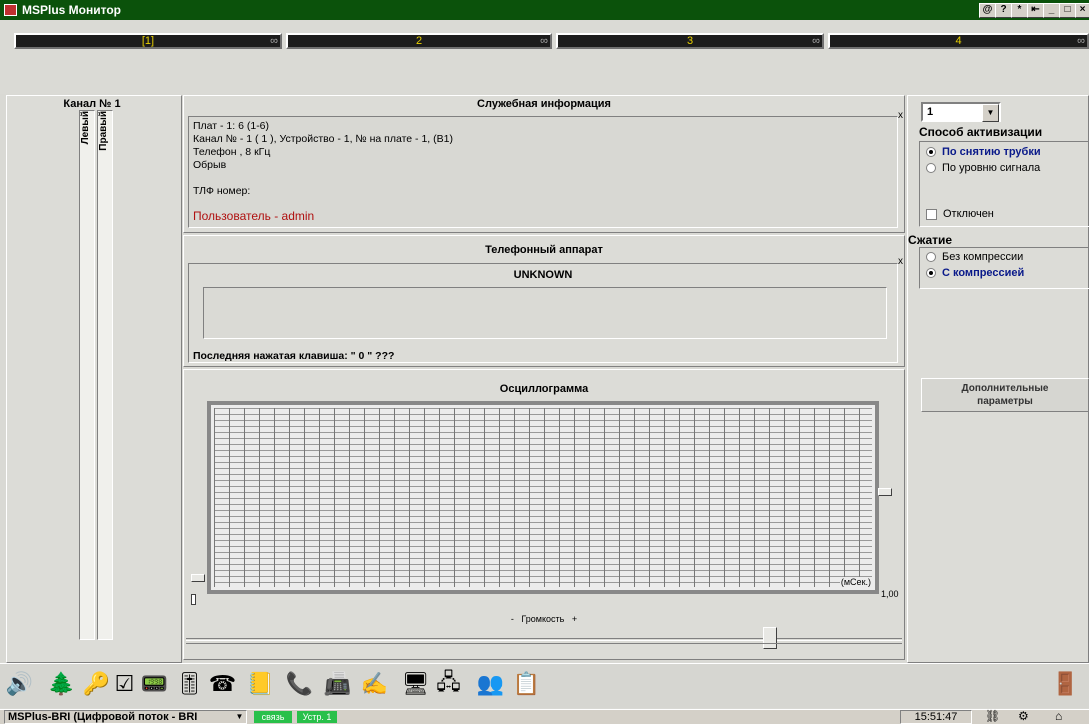 Image resolution: width=1089 pixels, height=724 pixels. I want to click on hand-phone-icon: ☎, so click(222, 683).